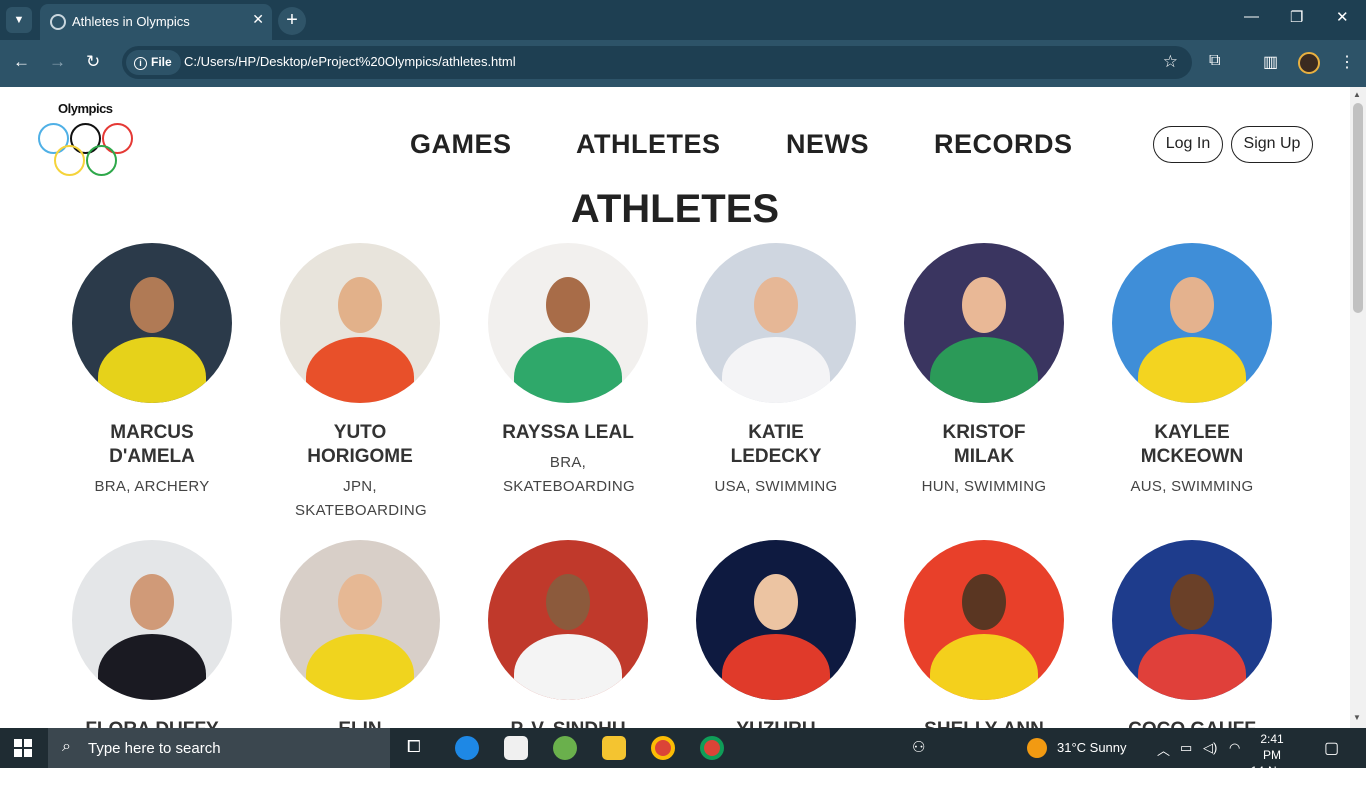 Image resolution: width=1366 pixels, height=795 pixels. I want to click on minimize-button: —, so click(1251, 16).